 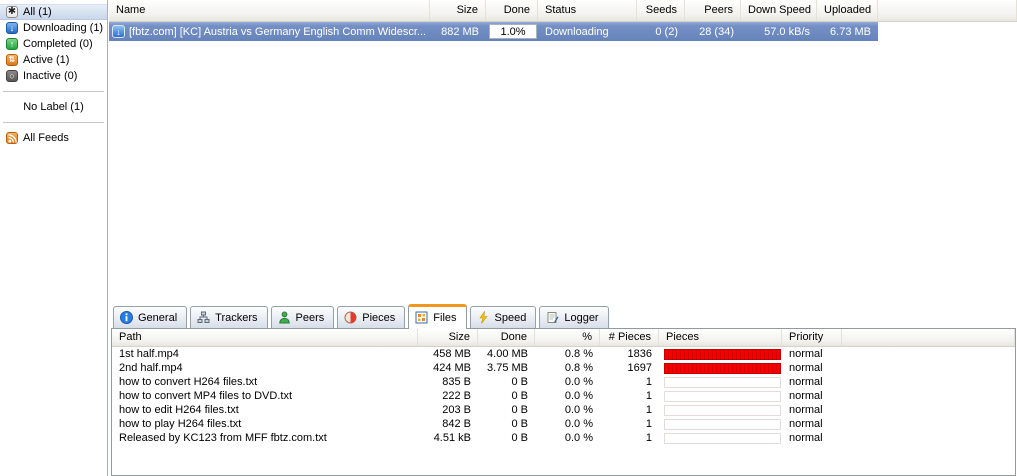 I want to click on torrent-peers: 28 (34), so click(x=716, y=31).